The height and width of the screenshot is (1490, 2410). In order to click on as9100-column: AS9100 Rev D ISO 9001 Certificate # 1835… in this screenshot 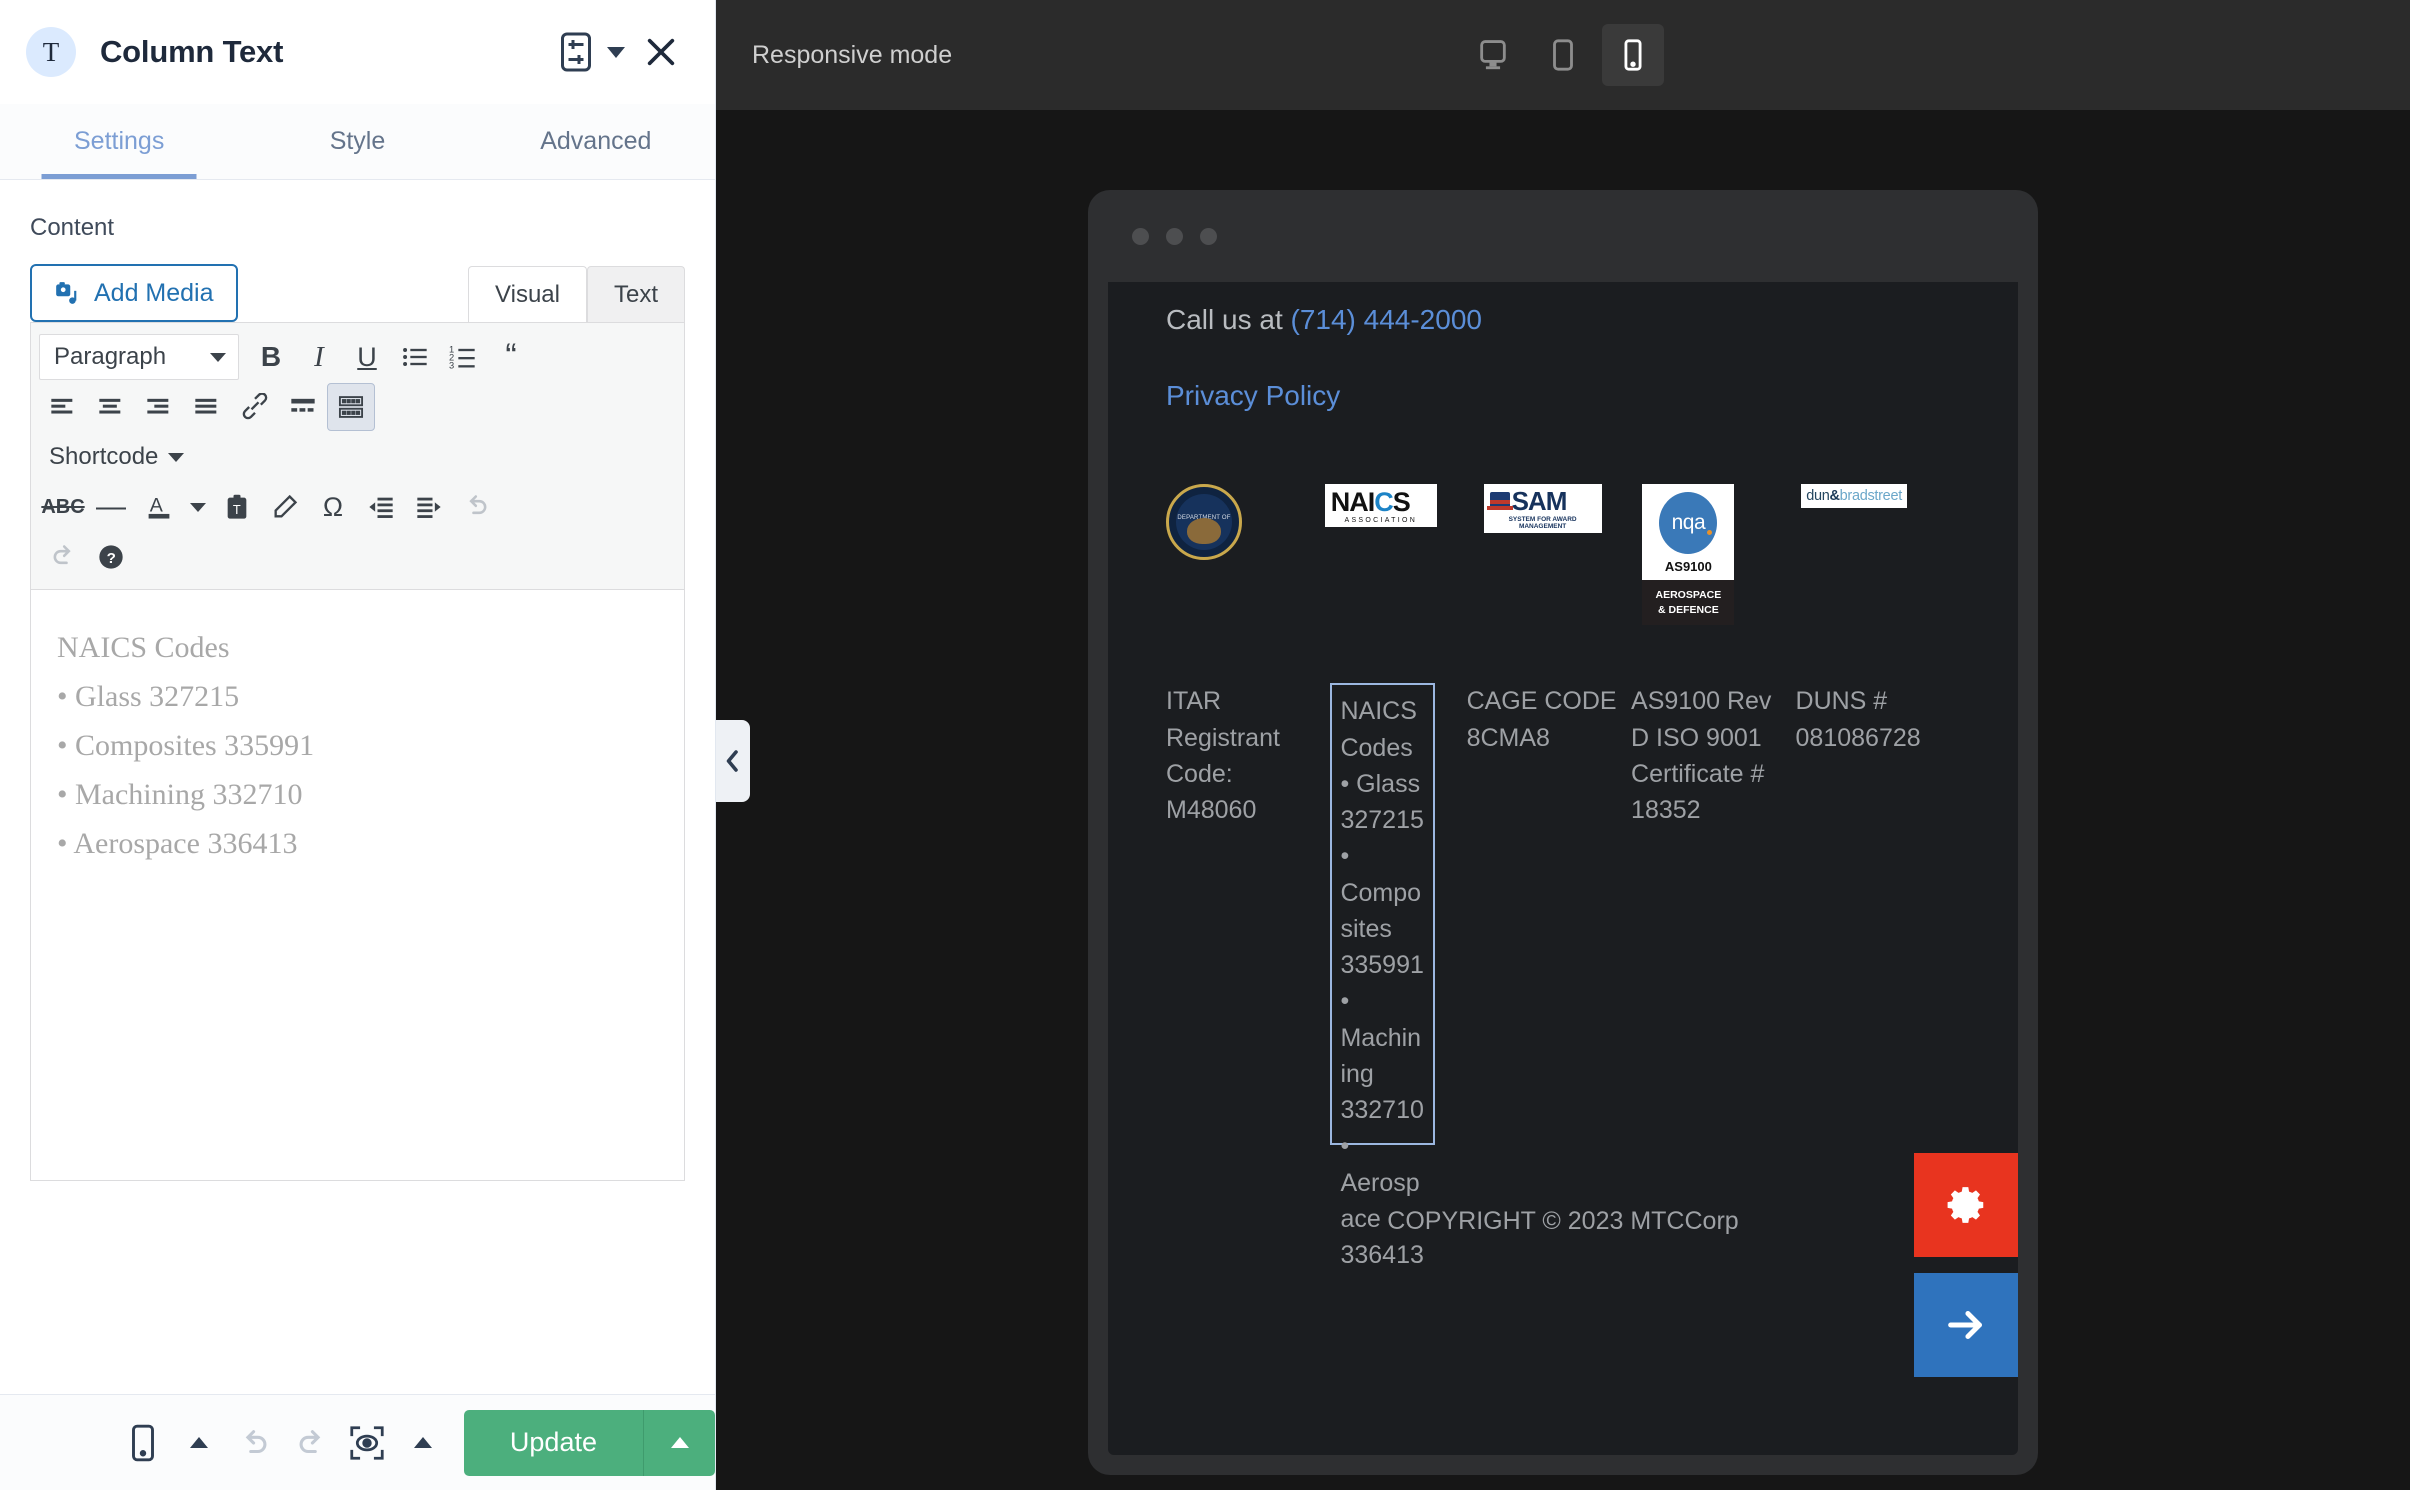, I will do `click(1713, 914)`.